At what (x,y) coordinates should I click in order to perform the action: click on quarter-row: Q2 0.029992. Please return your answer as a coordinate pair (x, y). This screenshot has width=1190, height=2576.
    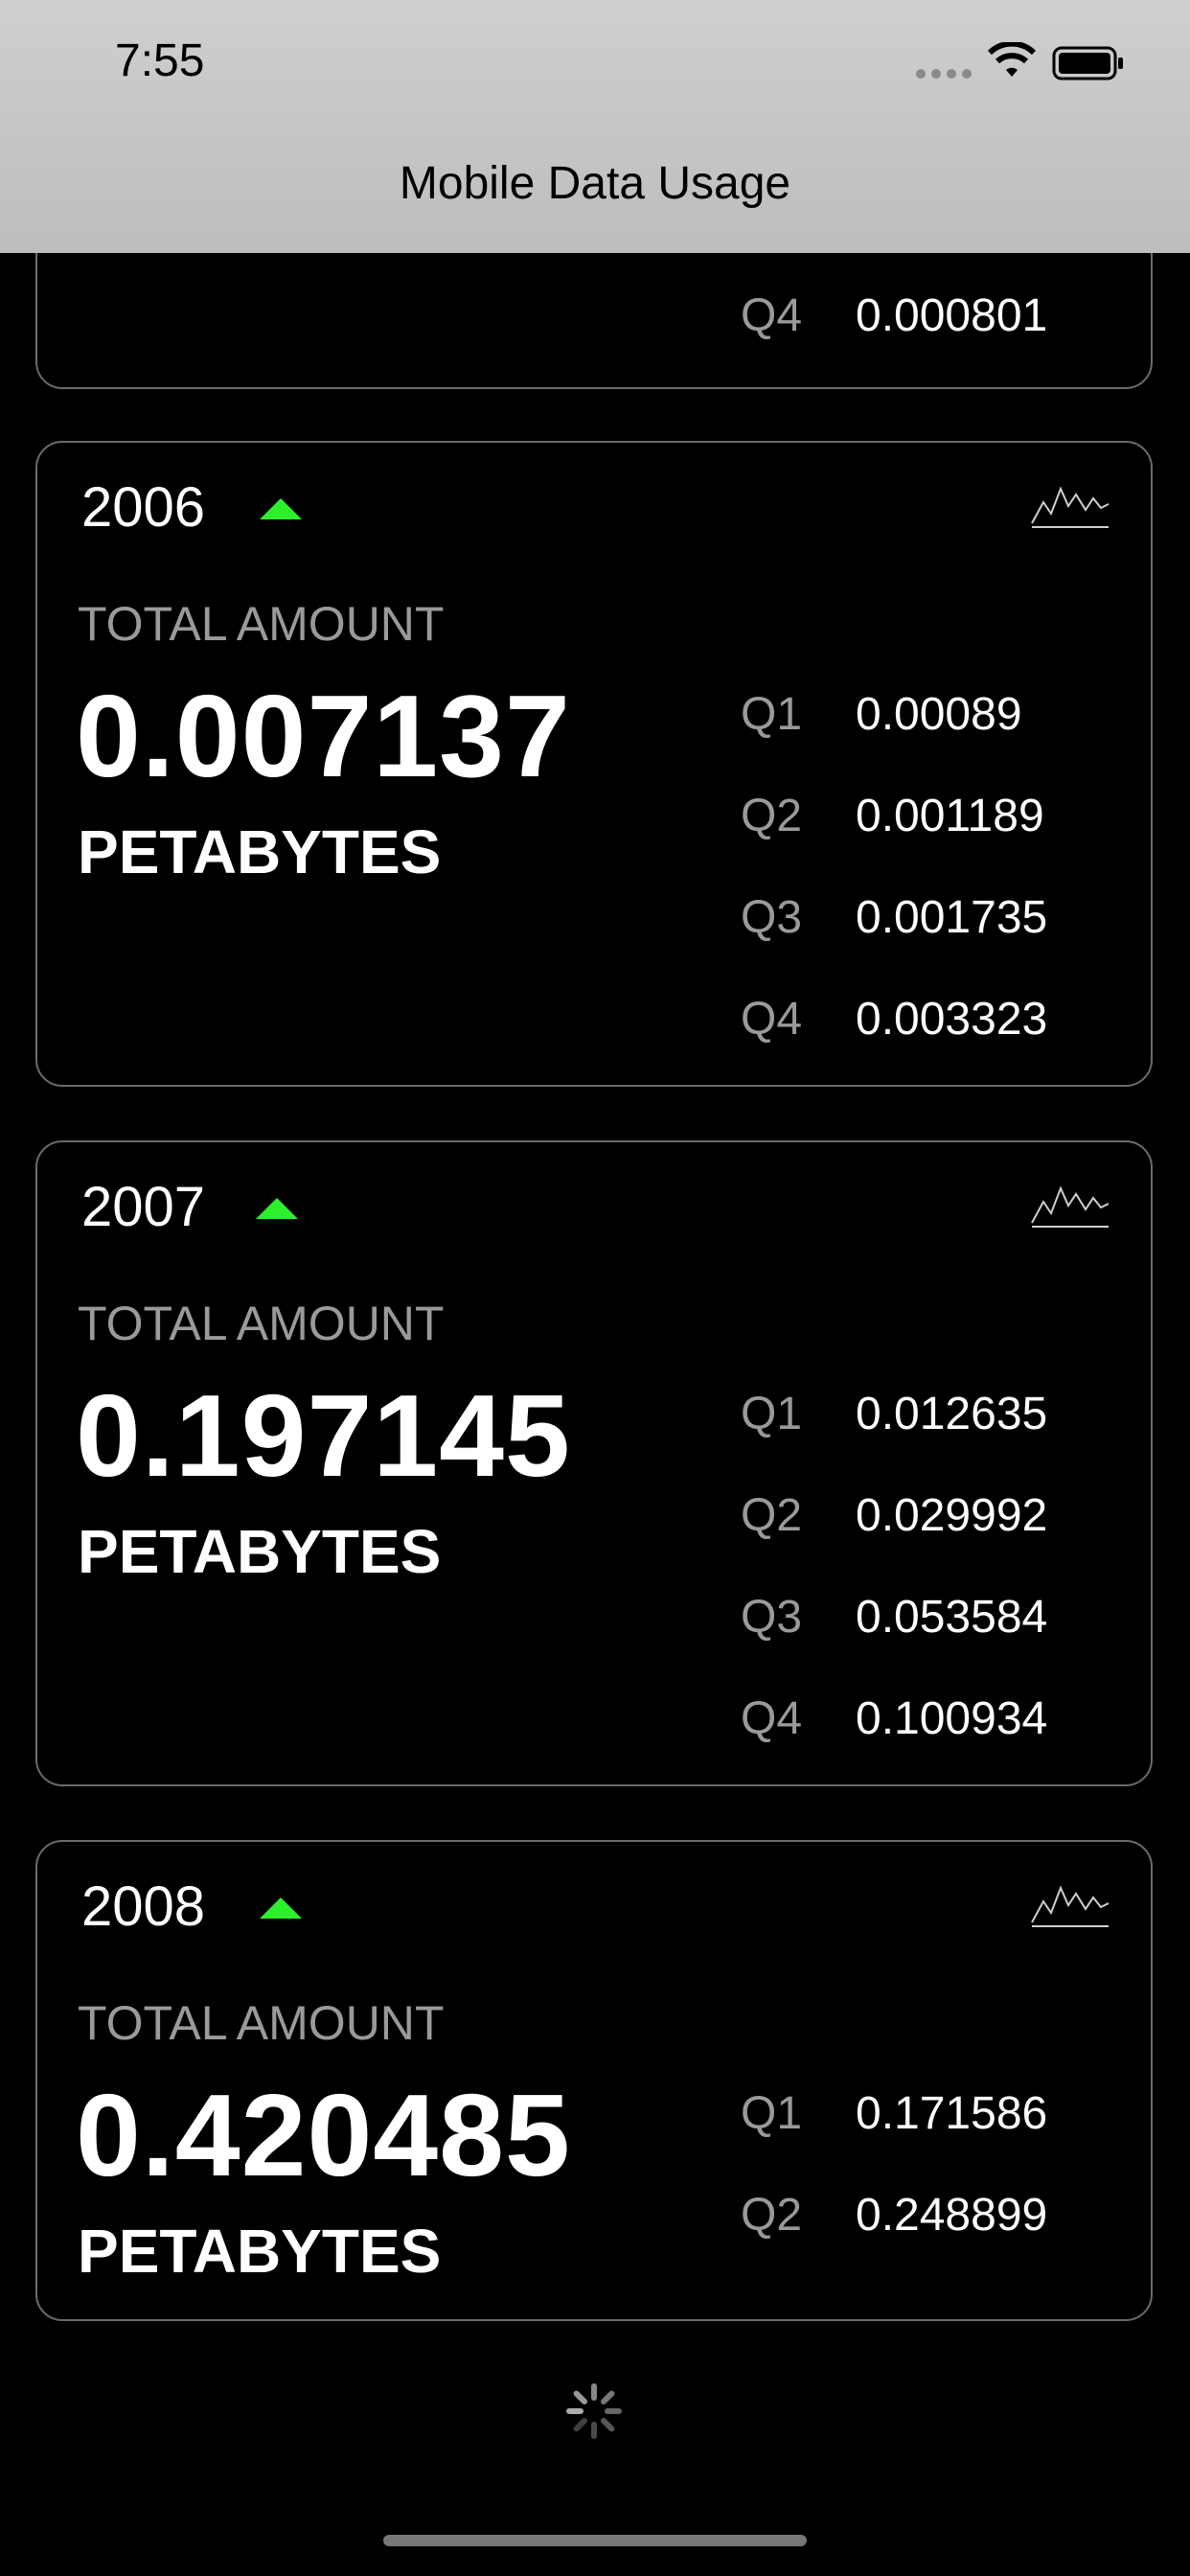
    Looking at the image, I should click on (894, 1515).